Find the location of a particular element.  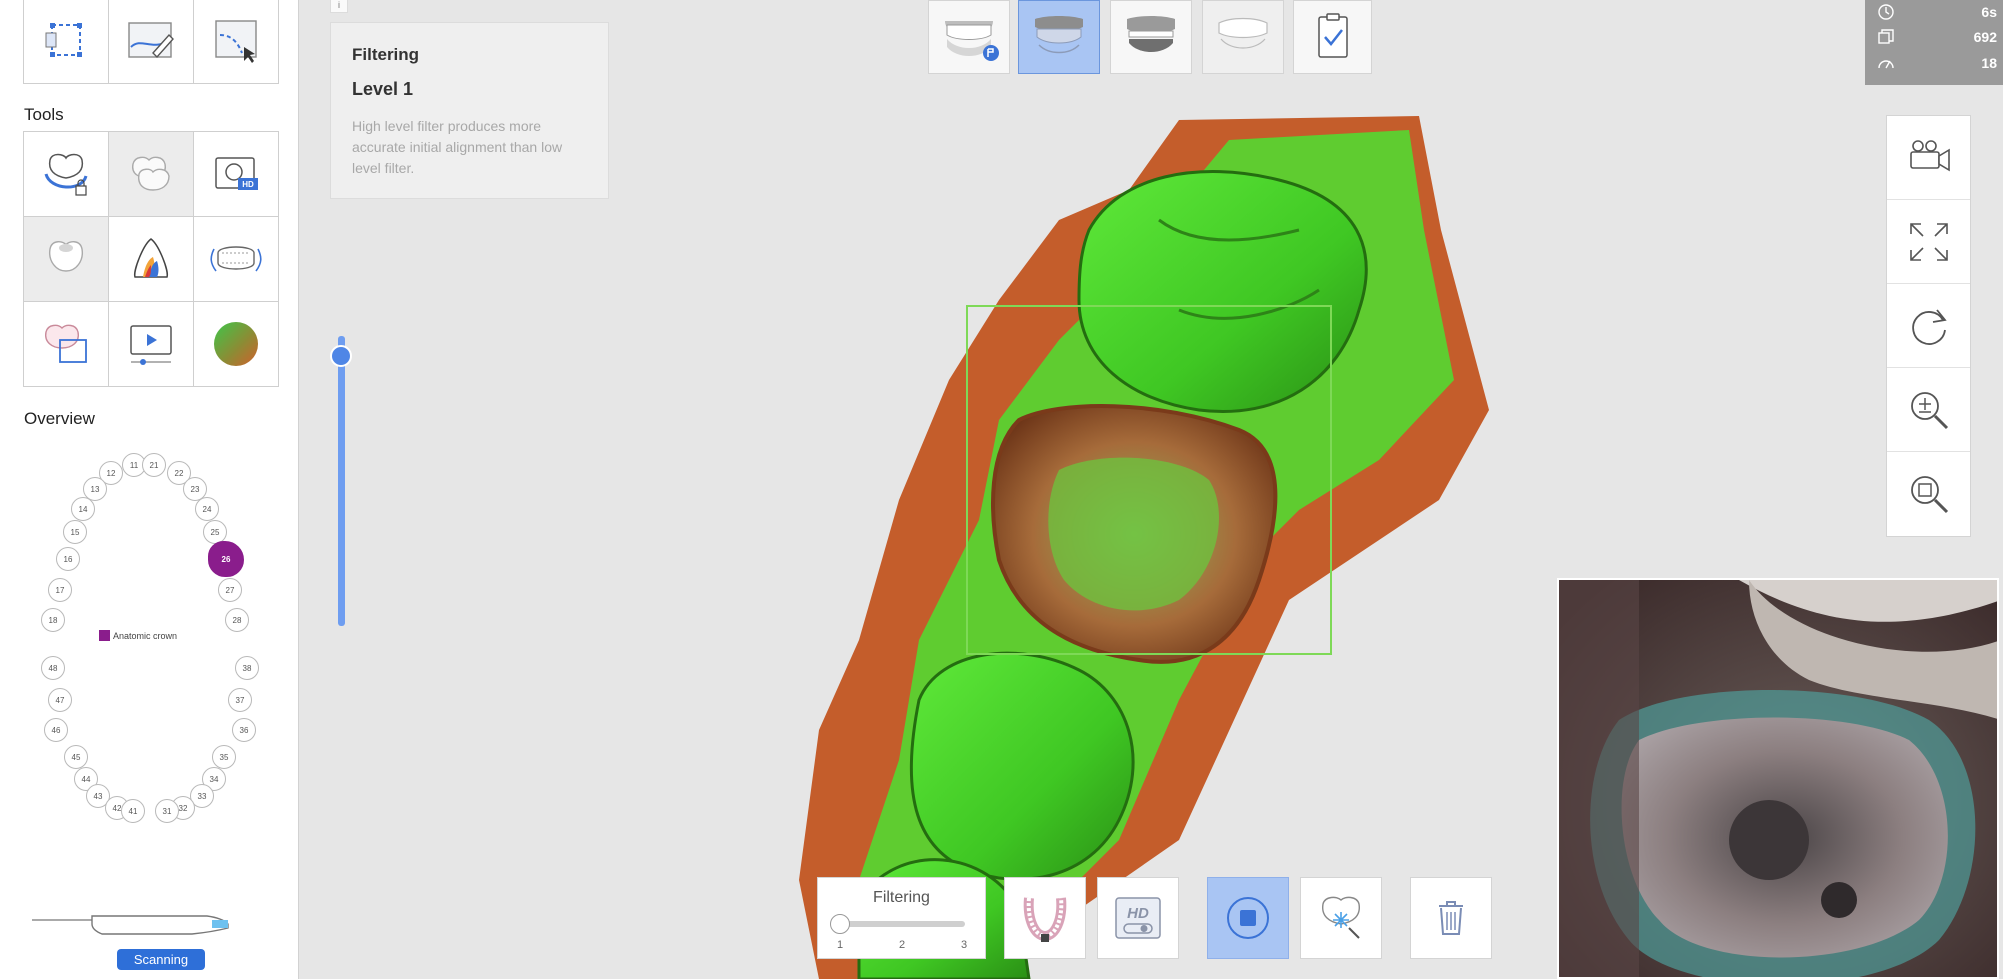

paint-tool-button is located at coordinates (151, 42).